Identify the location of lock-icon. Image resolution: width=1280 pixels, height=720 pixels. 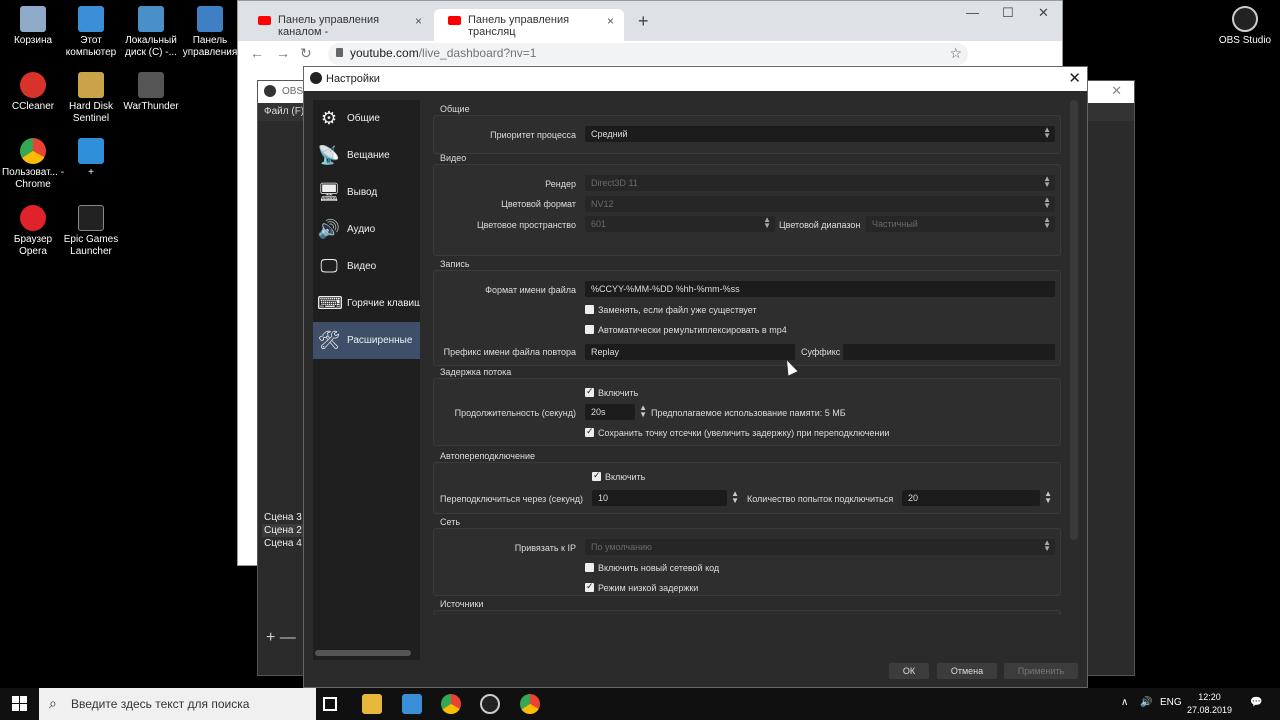
(339, 52).